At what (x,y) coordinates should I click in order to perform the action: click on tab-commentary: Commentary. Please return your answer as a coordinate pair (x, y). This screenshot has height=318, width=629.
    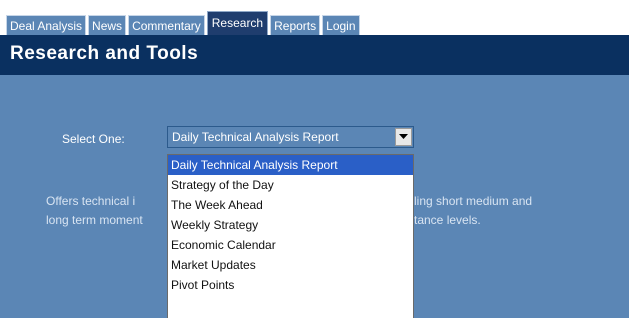
    Looking at the image, I should click on (166, 25).